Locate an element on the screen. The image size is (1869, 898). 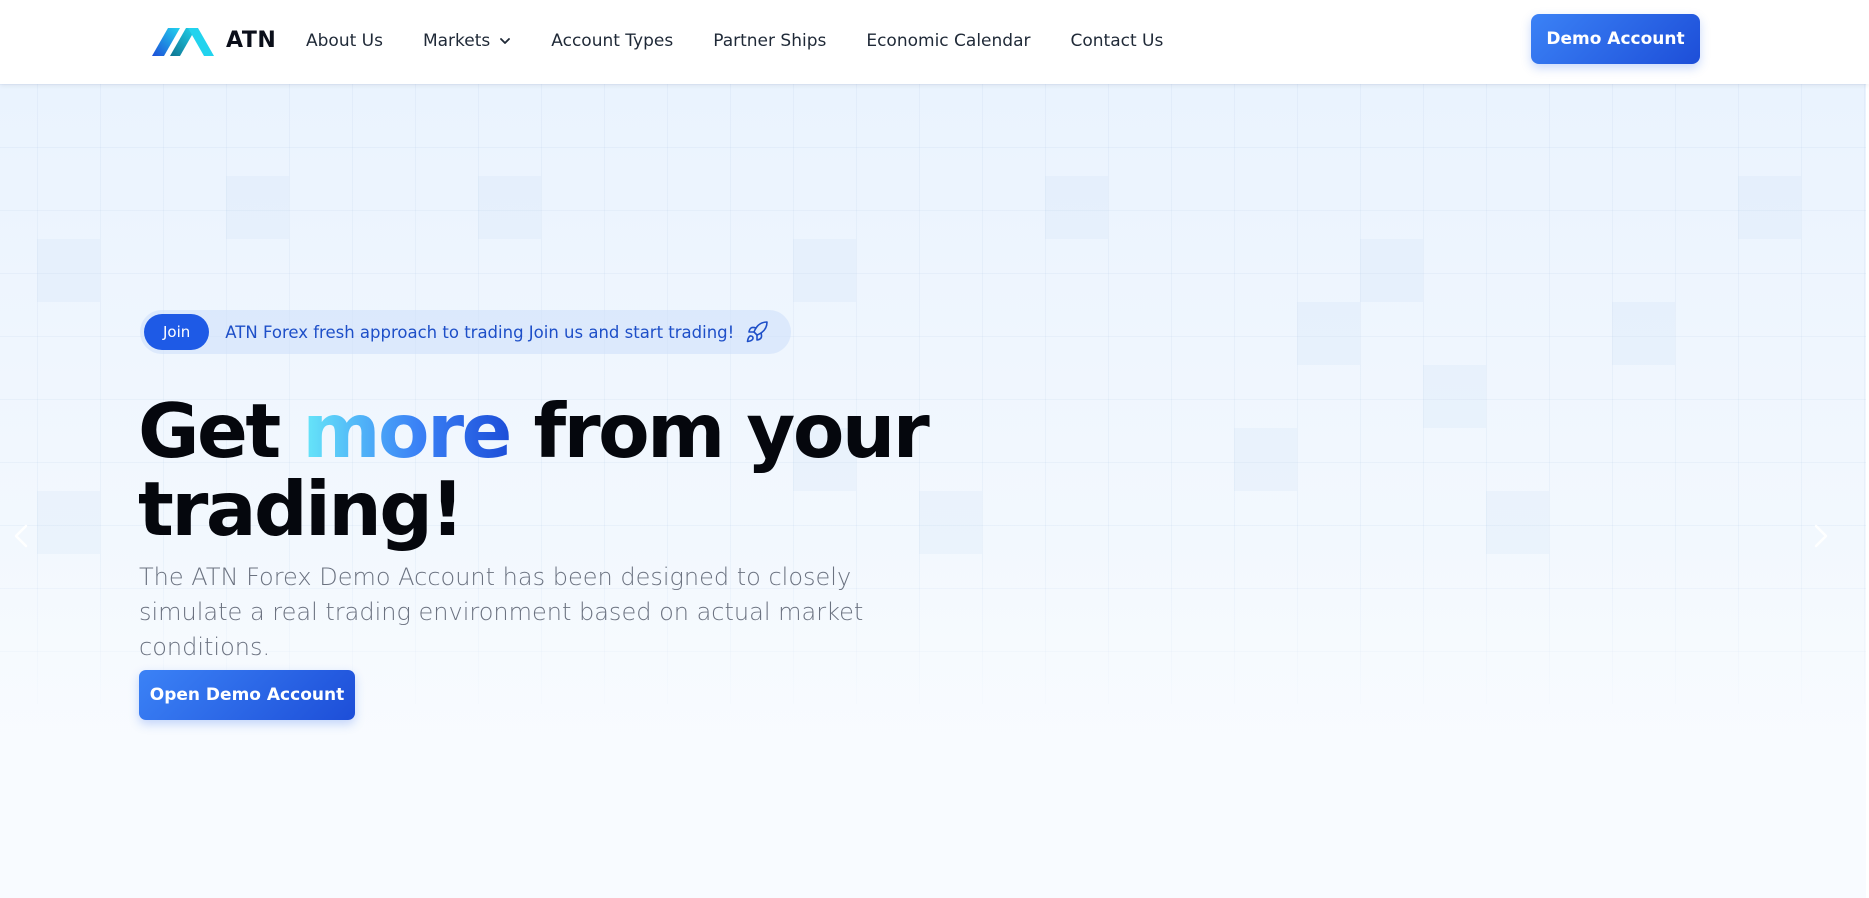
chevron-left-icon is located at coordinates (21, 536).